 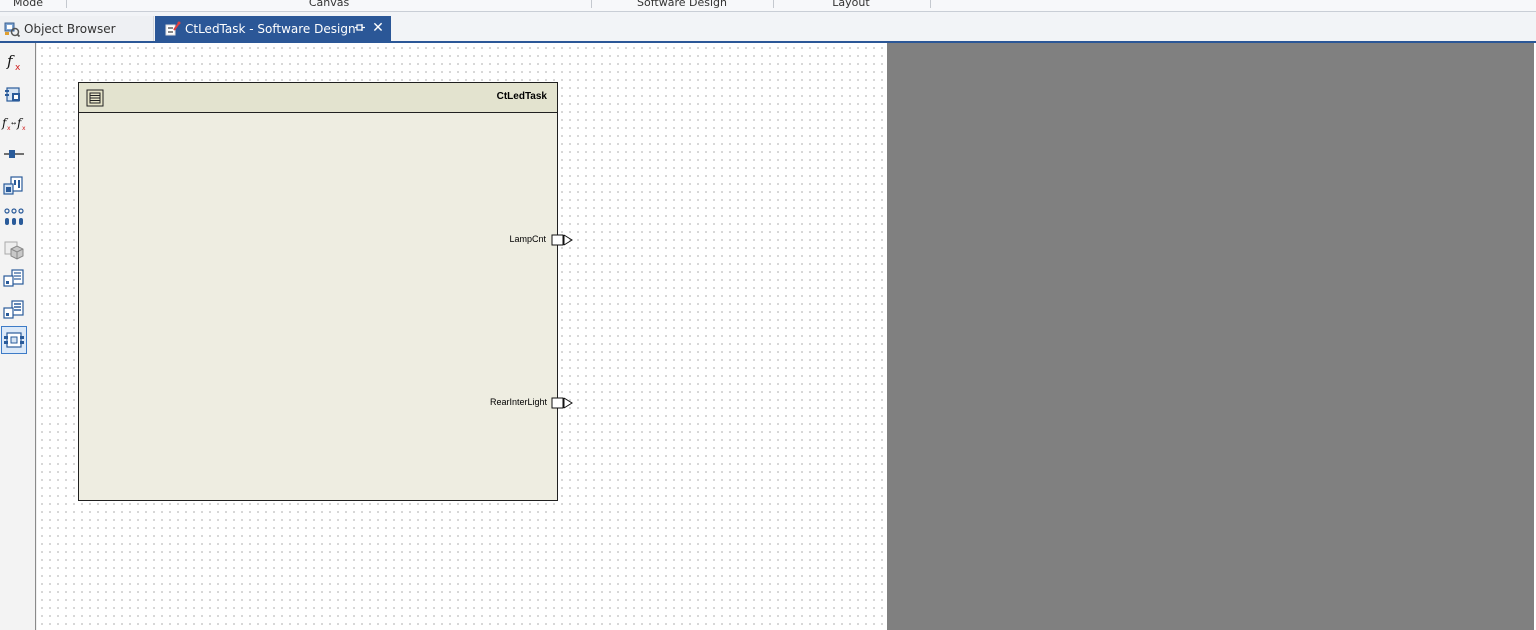 What do you see at coordinates (361, 28) in the screenshot?
I see `pin-icon` at bounding box center [361, 28].